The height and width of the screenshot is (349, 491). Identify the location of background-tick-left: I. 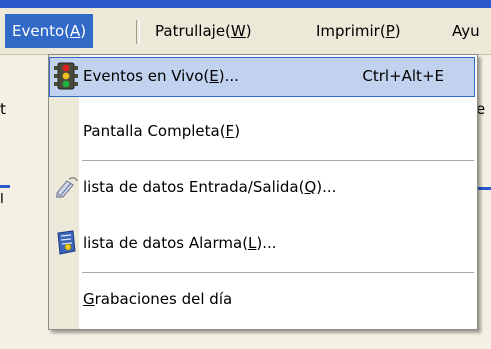
(2, 199).